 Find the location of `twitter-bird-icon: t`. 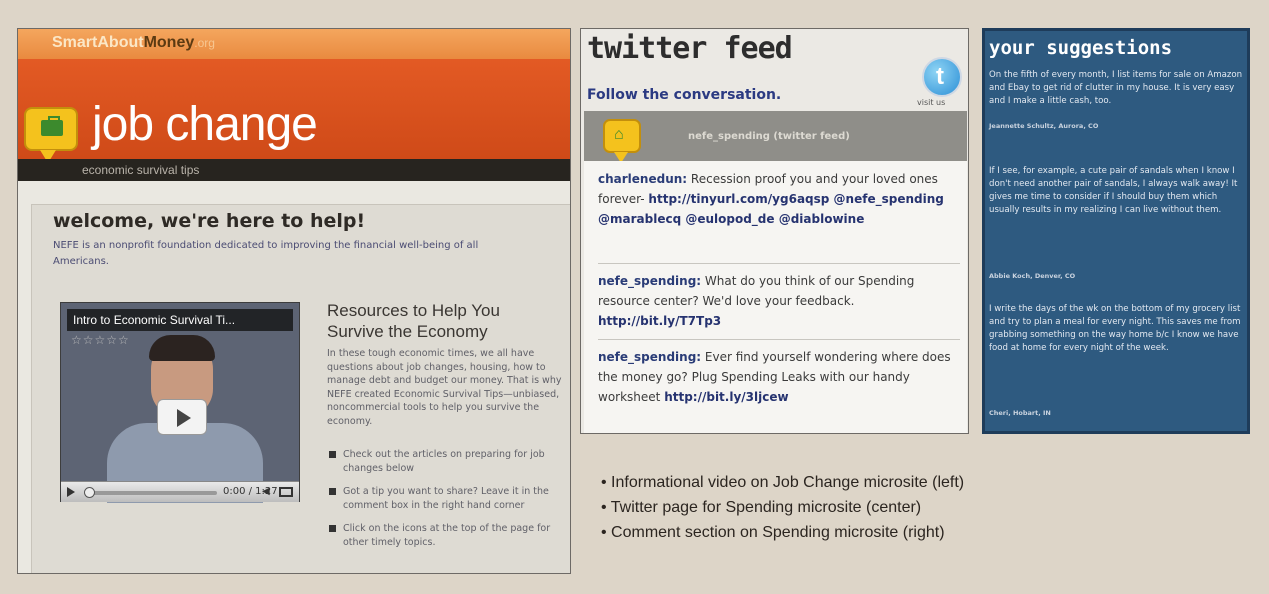

twitter-bird-icon: t is located at coordinates (942, 77).